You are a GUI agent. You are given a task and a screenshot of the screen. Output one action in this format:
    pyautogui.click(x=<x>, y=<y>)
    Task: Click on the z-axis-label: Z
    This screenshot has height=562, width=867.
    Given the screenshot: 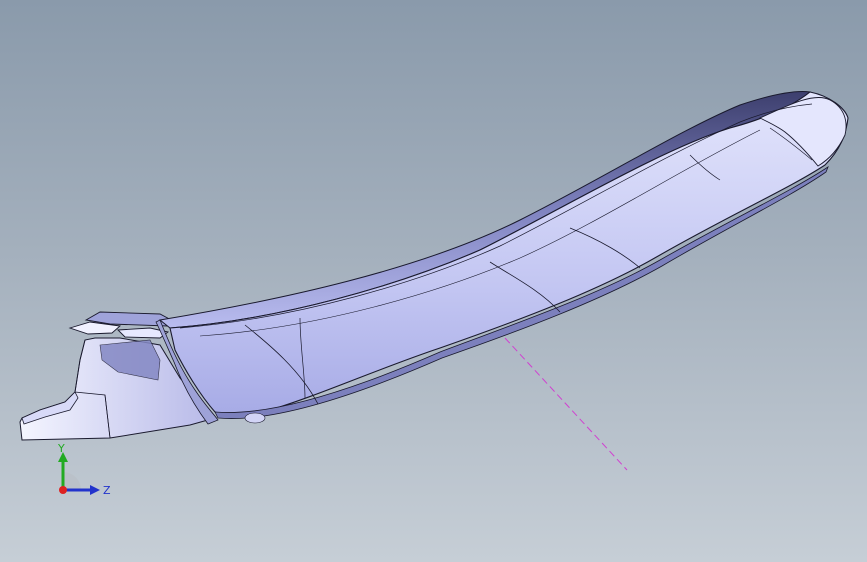 What is the action you would take?
    pyautogui.click(x=107, y=490)
    